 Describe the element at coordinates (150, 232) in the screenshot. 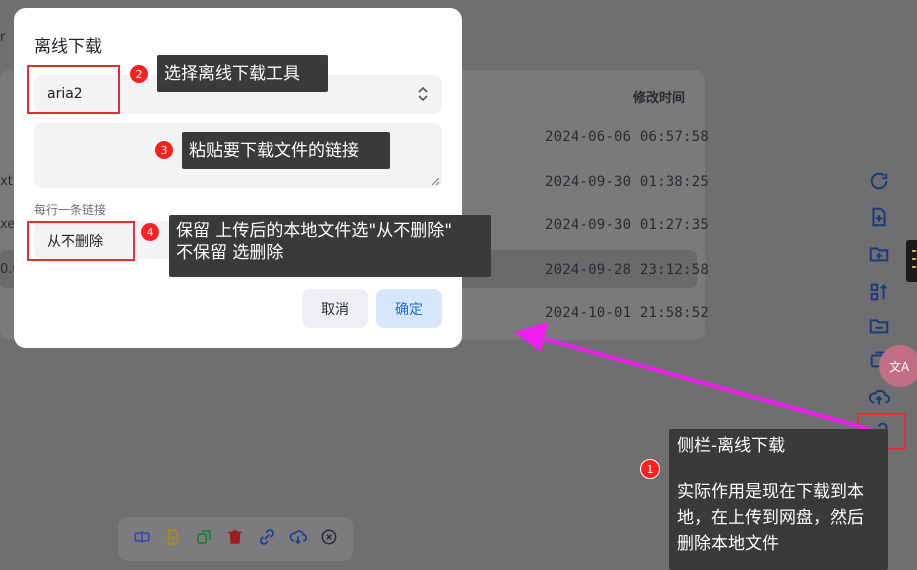

I see `badge-4: 4` at that location.